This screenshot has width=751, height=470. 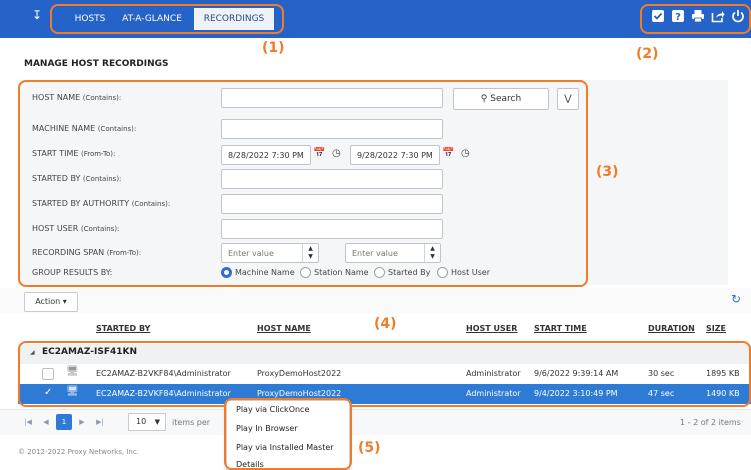 I want to click on host-name-input, so click(x=332, y=98).